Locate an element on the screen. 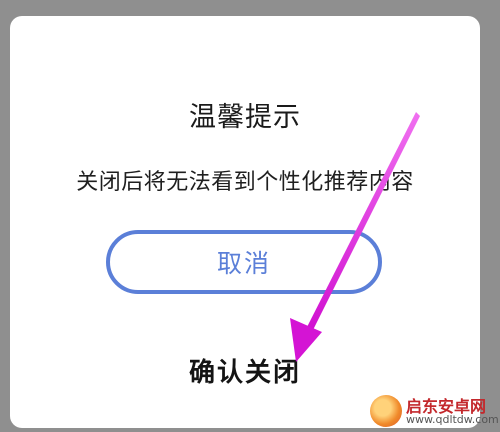 Image resolution: width=500 pixels, height=432 pixels. cancel-button: 取消 is located at coordinates (244, 262).